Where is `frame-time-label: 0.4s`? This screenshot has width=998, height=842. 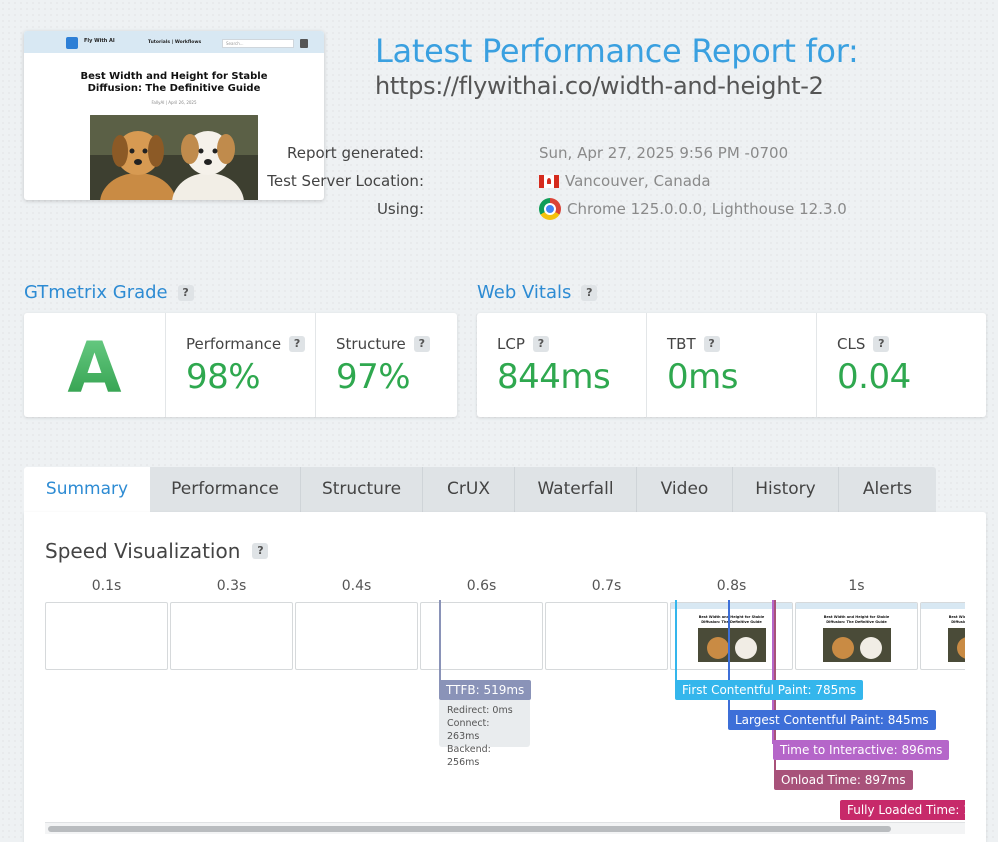 frame-time-label: 0.4s is located at coordinates (356, 586).